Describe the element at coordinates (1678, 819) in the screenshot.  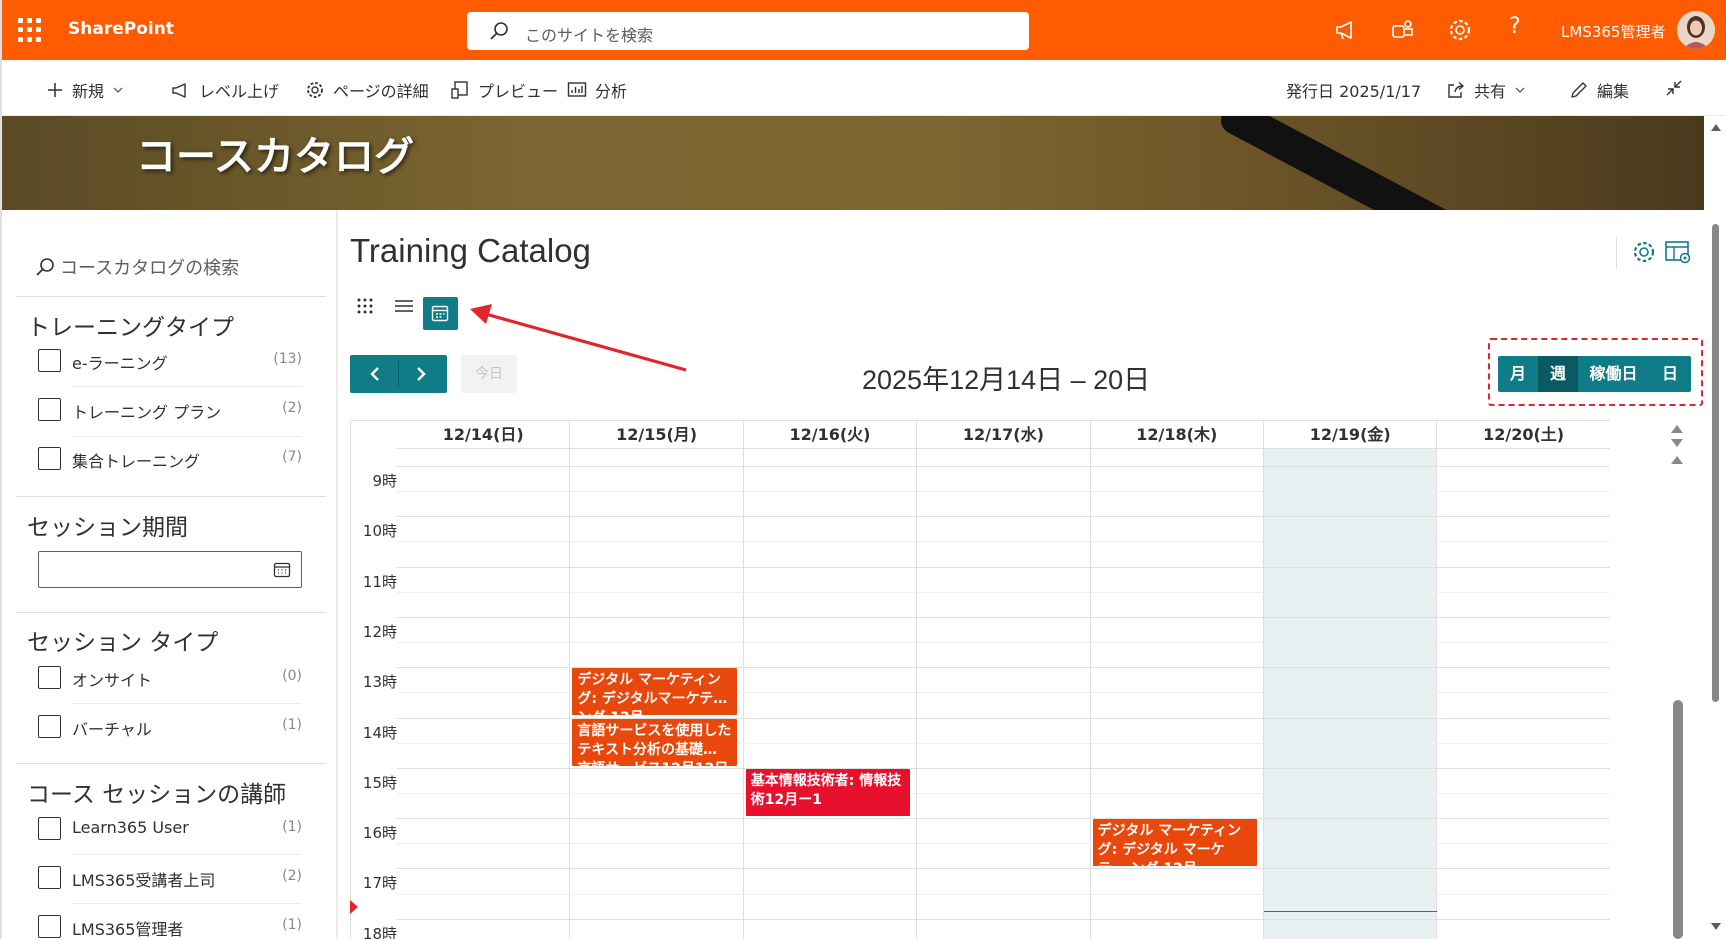
I see `calendar-scrollbar` at that location.